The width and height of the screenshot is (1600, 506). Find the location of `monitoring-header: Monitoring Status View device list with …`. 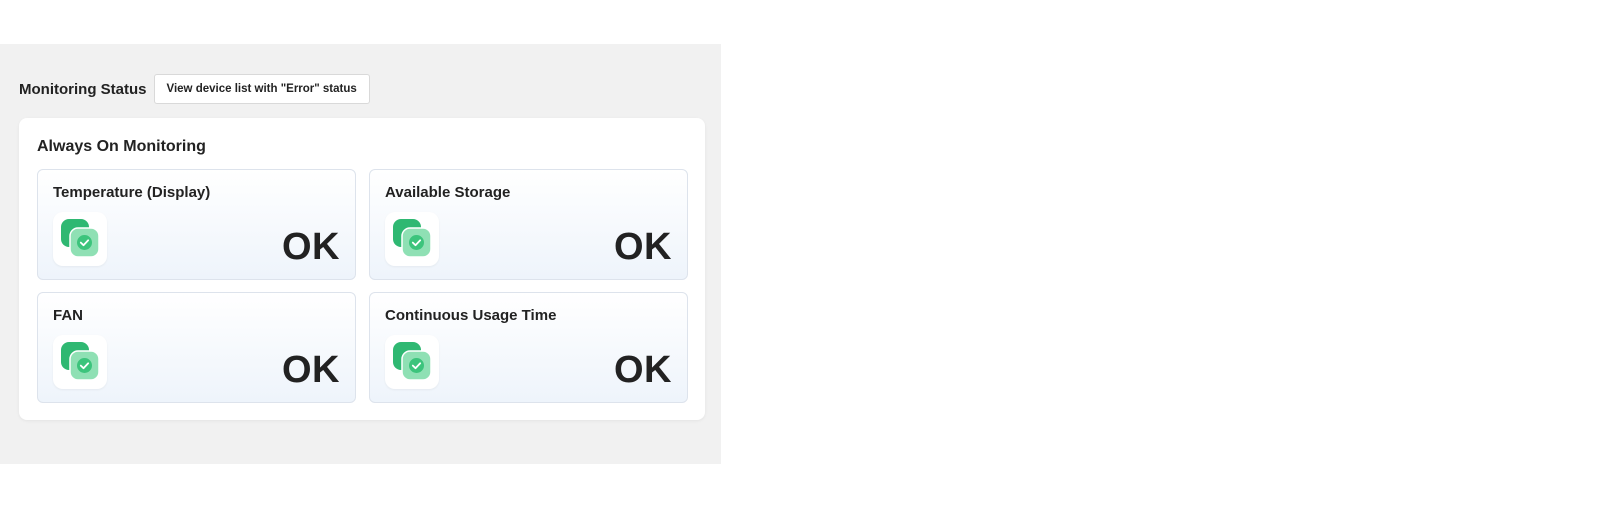

monitoring-header: Monitoring Status View device list with … is located at coordinates (194, 89).